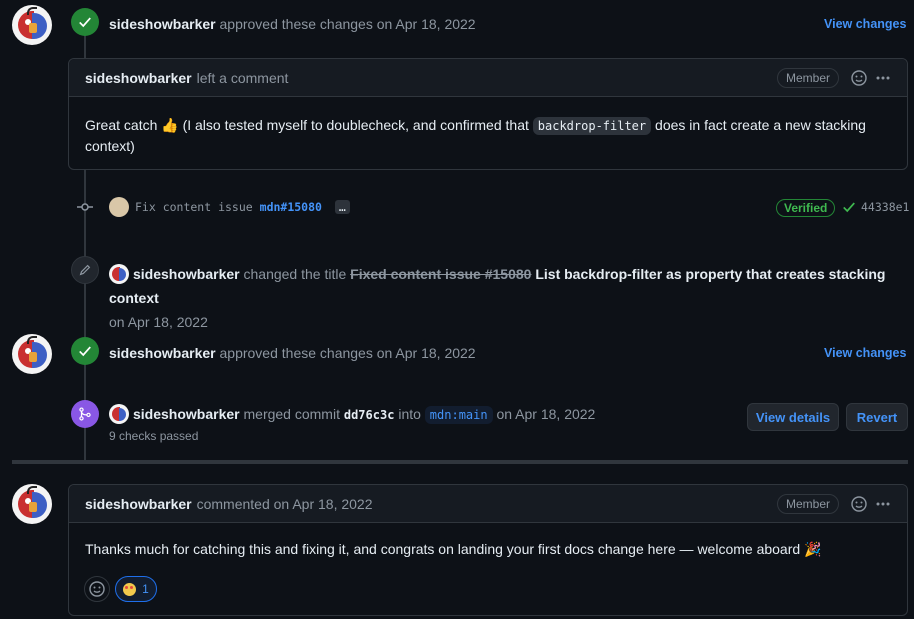  Describe the element at coordinates (793, 417) in the screenshot. I see `view-details-button: View details` at that location.